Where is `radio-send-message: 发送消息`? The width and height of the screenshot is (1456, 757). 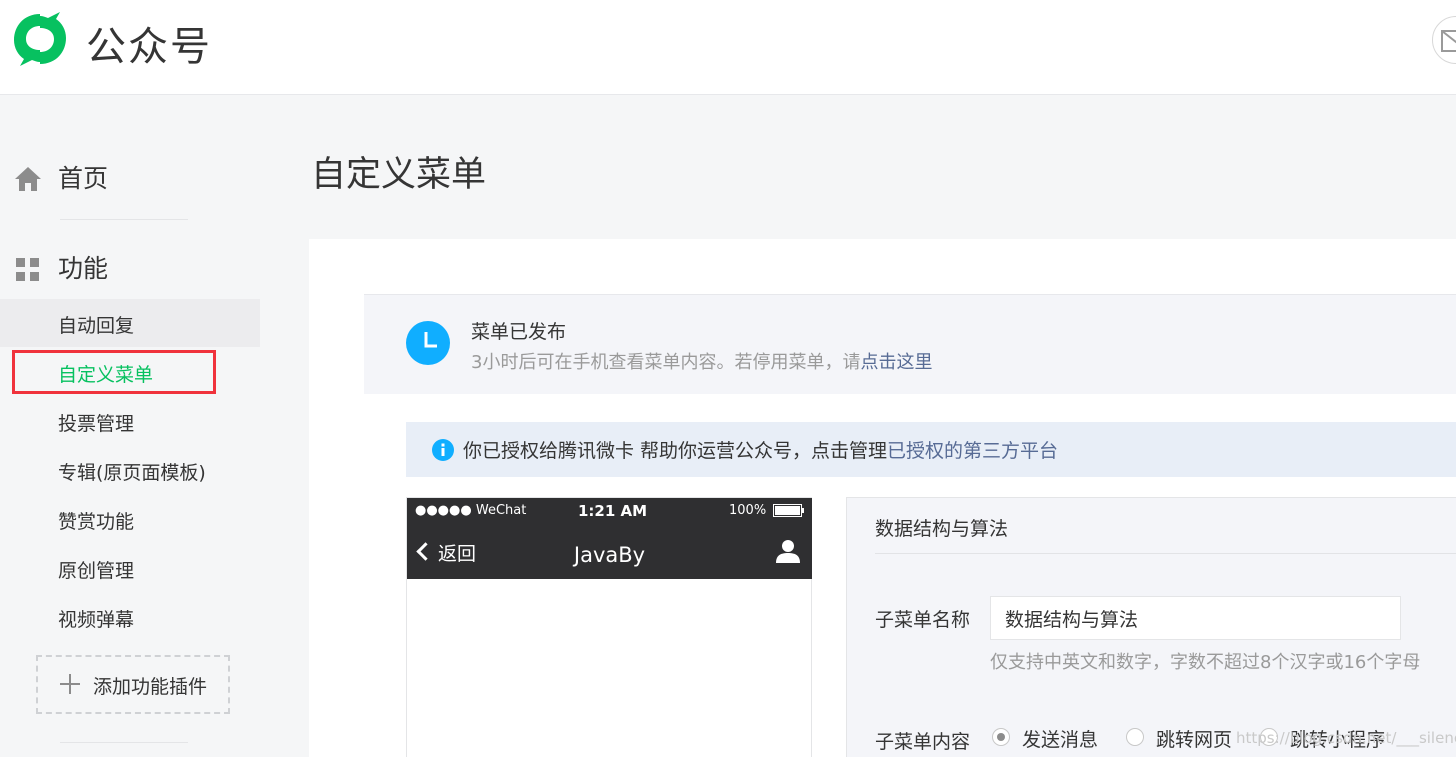 radio-send-message: 发送消息 is located at coordinates (1052, 738).